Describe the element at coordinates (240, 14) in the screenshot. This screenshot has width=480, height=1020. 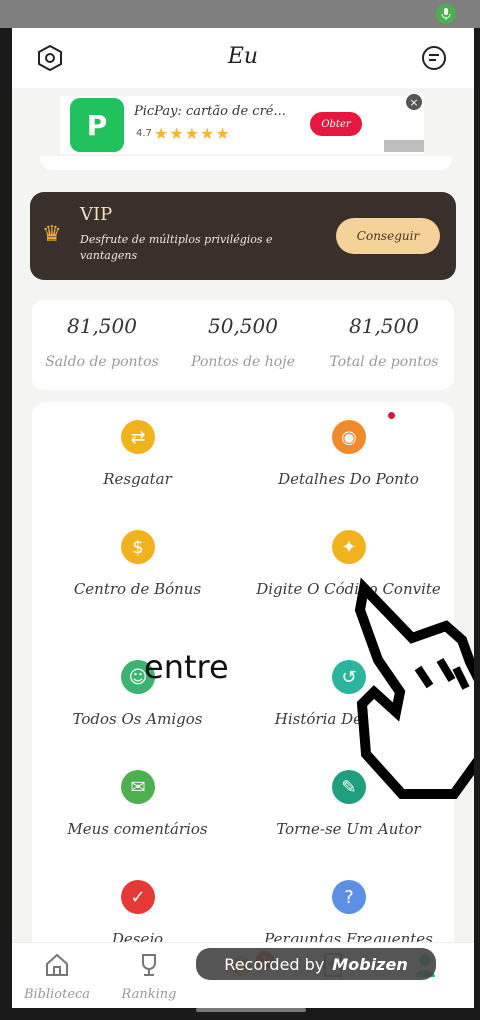
I see `status-bar` at that location.